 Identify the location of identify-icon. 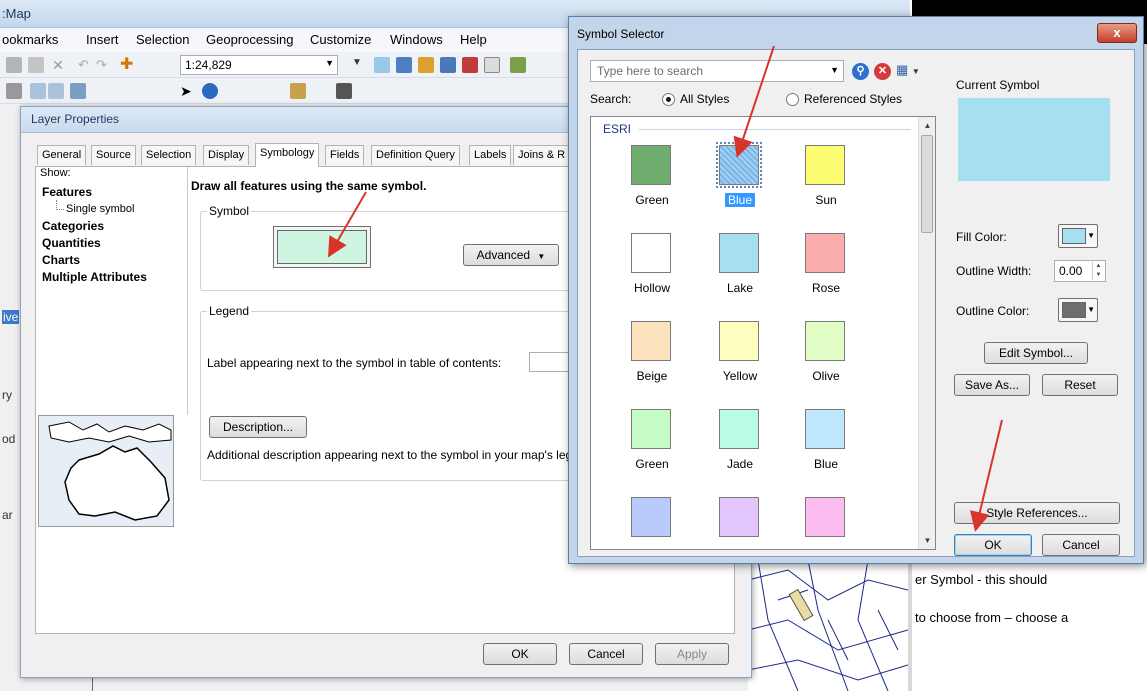
(210, 91).